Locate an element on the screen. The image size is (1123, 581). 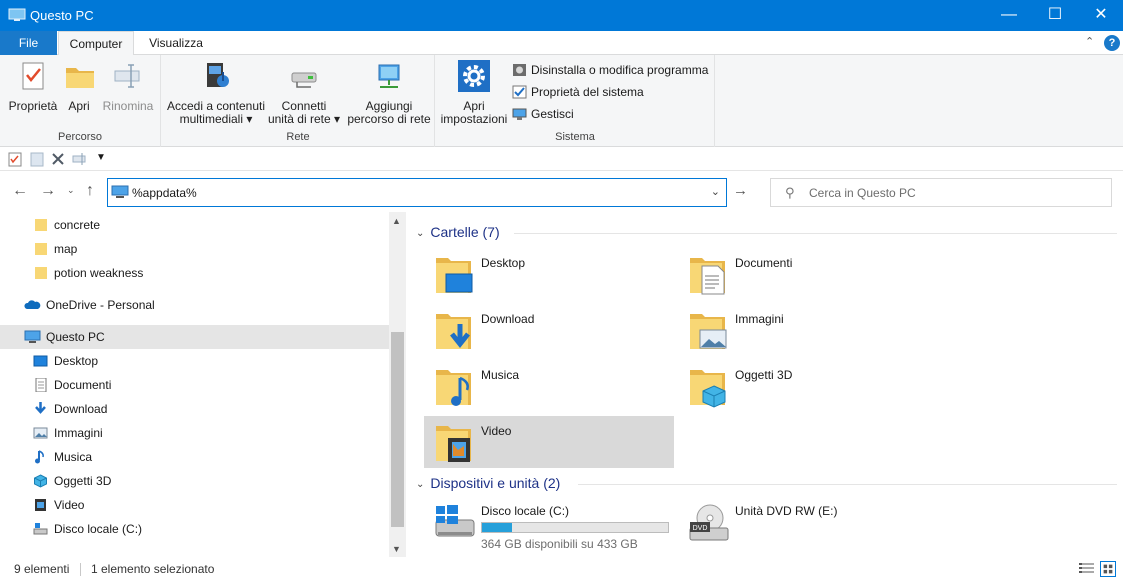
scroll-down-icon: ▼ is located at coordinates (396, 549).